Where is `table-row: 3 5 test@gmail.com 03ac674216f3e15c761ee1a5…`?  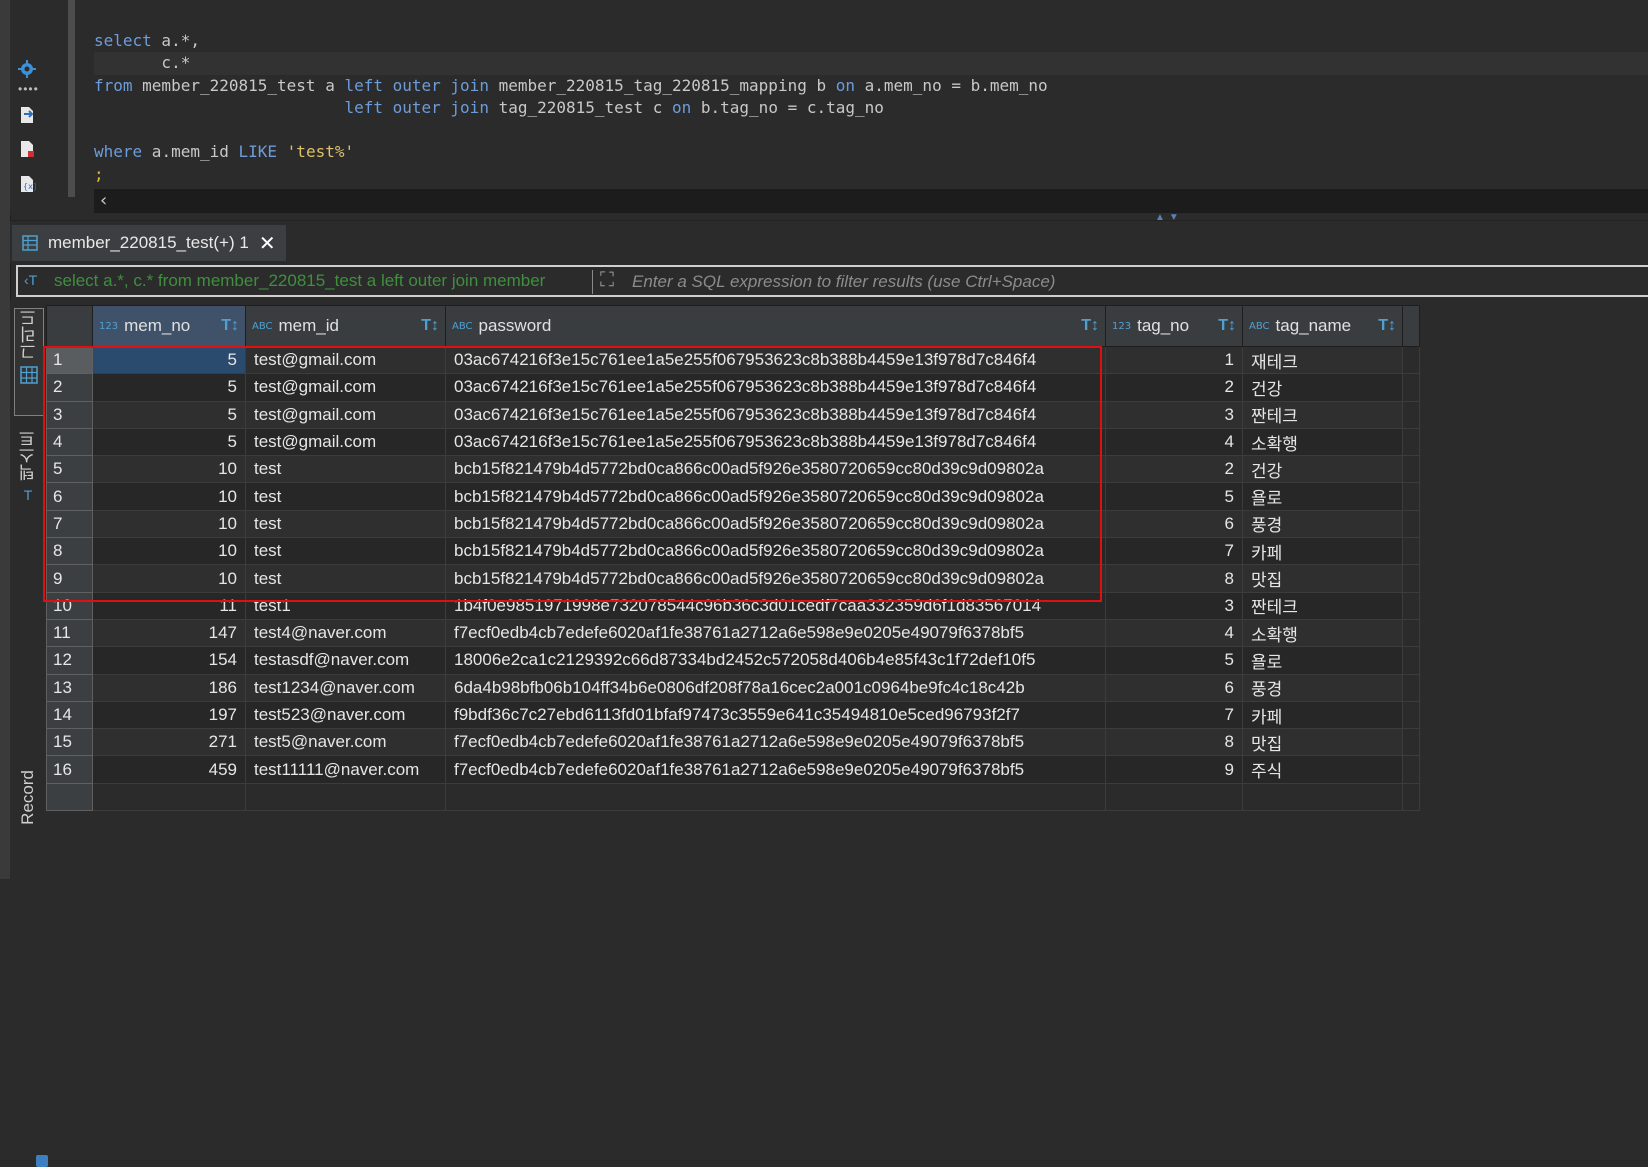 table-row: 3 5 test@gmail.com 03ac674216f3e15c761ee1a5… is located at coordinates (733, 414).